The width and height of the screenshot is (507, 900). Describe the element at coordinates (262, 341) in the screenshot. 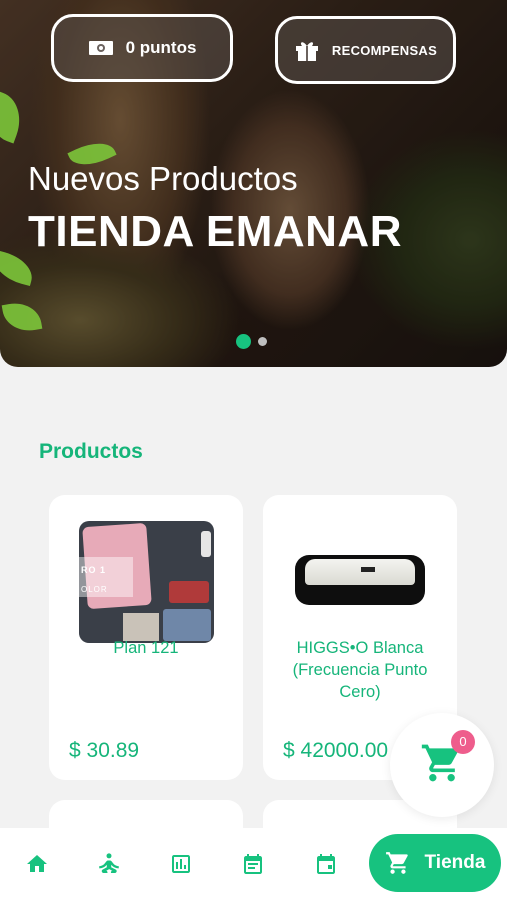

I see `carousel-dot` at that location.